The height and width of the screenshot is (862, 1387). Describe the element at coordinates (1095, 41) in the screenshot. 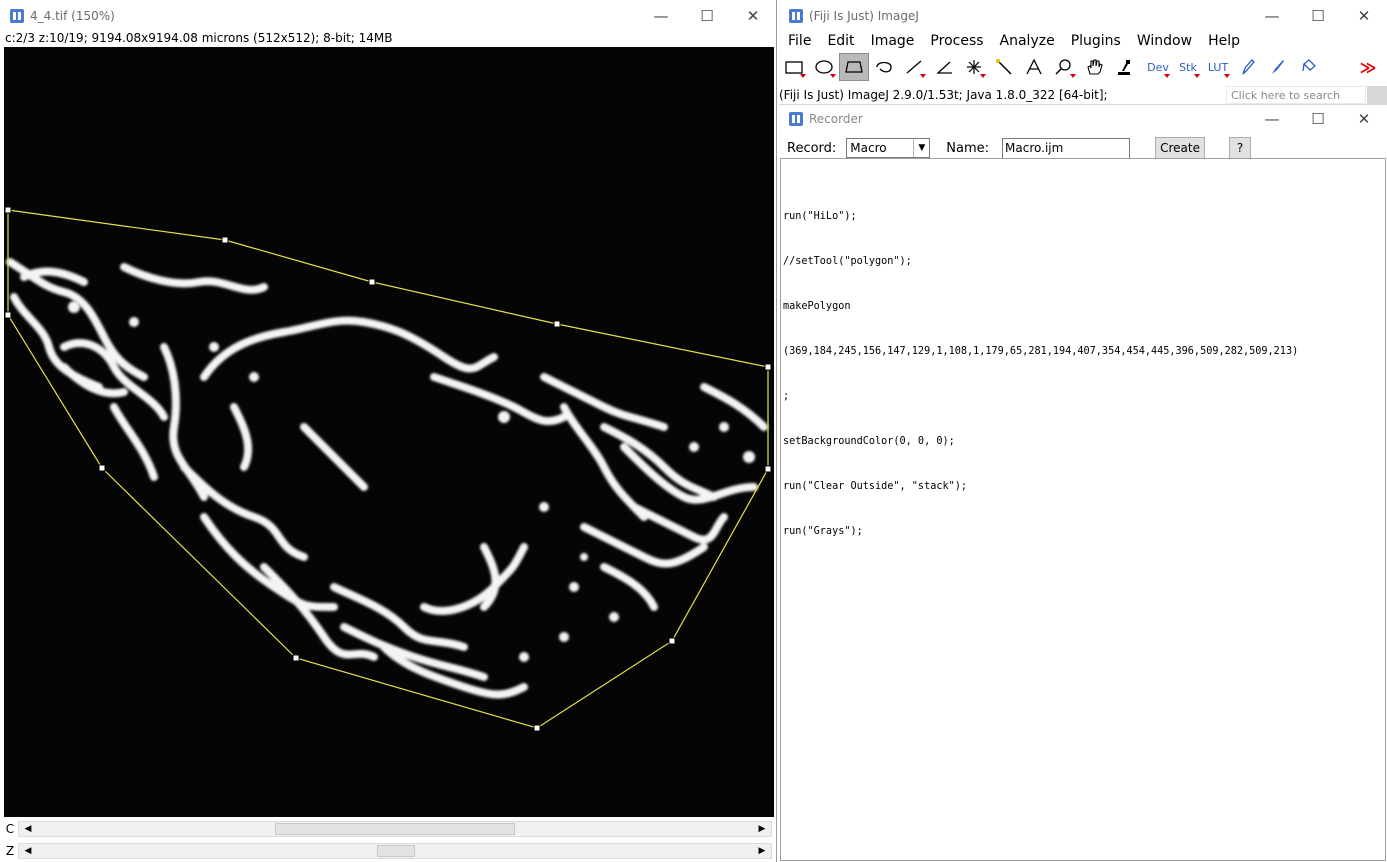

I see `menu-plugins: Plugins` at that location.